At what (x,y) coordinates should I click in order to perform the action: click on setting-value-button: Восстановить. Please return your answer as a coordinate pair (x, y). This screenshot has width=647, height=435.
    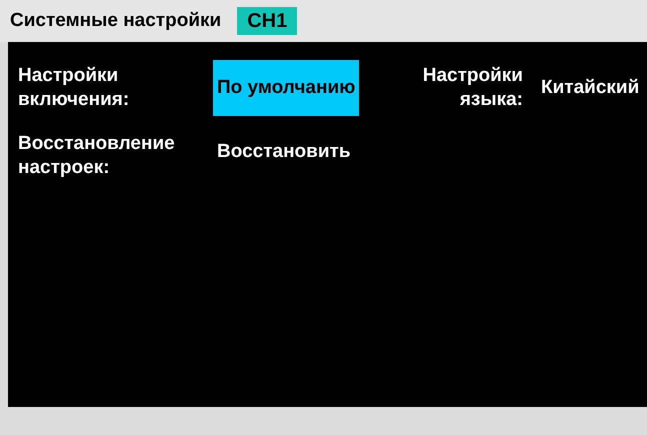
    Looking at the image, I should click on (284, 152).